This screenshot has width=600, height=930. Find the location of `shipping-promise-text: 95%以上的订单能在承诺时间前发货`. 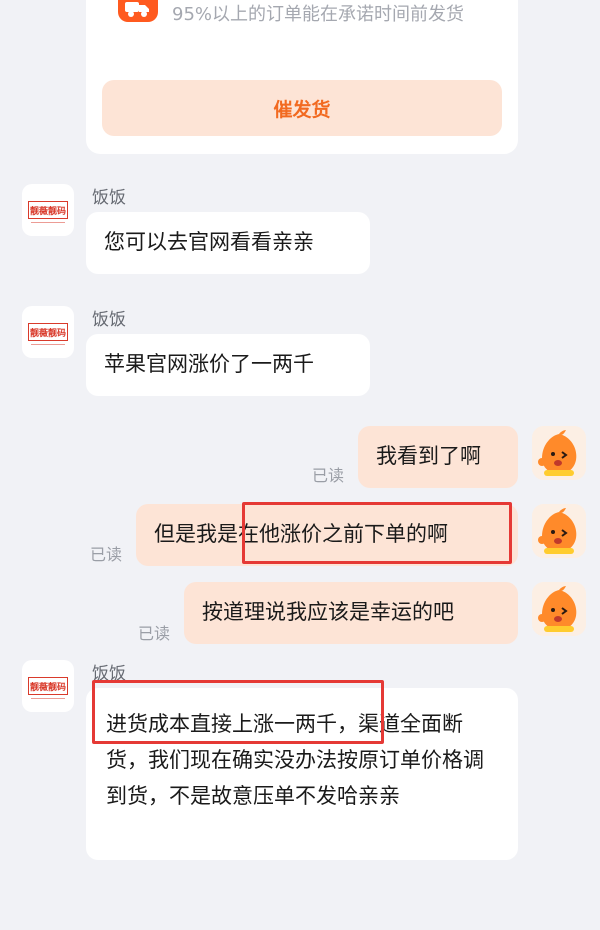

shipping-promise-text: 95%以上的订单能在承诺时间前发货 is located at coordinates (318, 14).